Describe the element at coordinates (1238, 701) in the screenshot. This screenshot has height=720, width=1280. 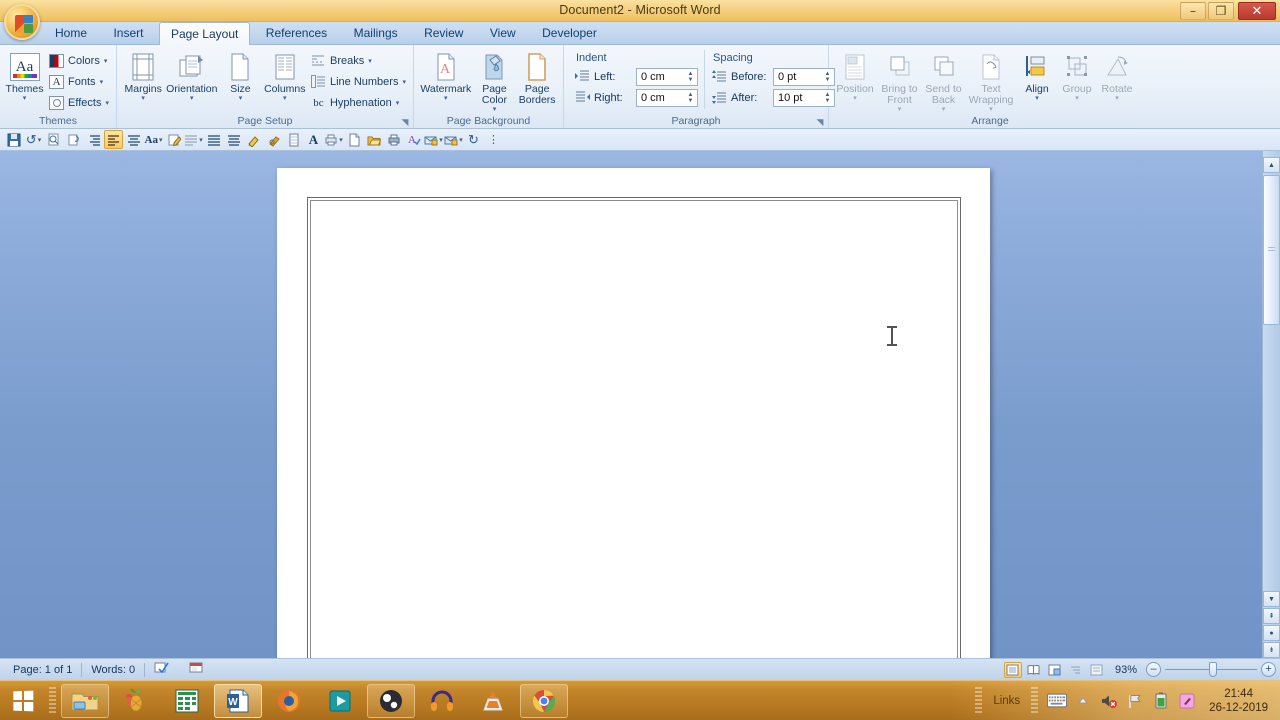
I see `clock: 21:44 26-12-2019` at that location.